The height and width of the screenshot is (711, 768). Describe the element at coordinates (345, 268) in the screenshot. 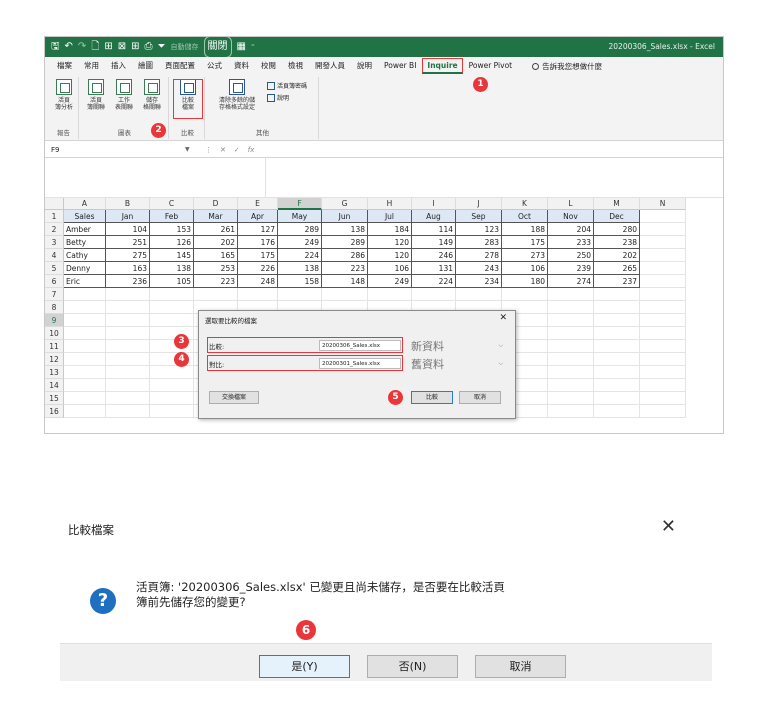

I see `value-cell: 223` at that location.